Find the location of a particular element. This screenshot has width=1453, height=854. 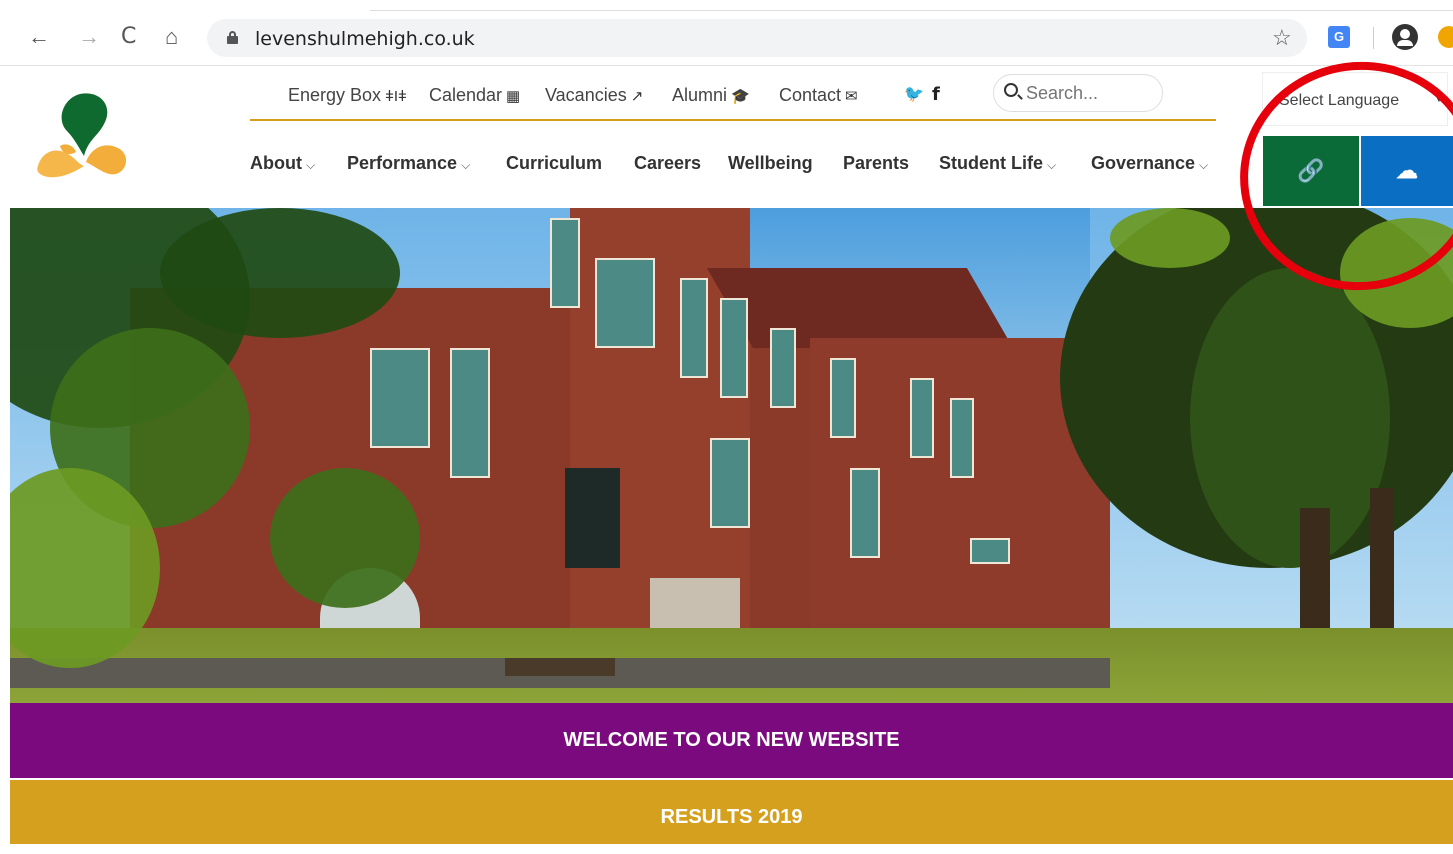

back-arrow-icon: ← is located at coordinates (39, 37).